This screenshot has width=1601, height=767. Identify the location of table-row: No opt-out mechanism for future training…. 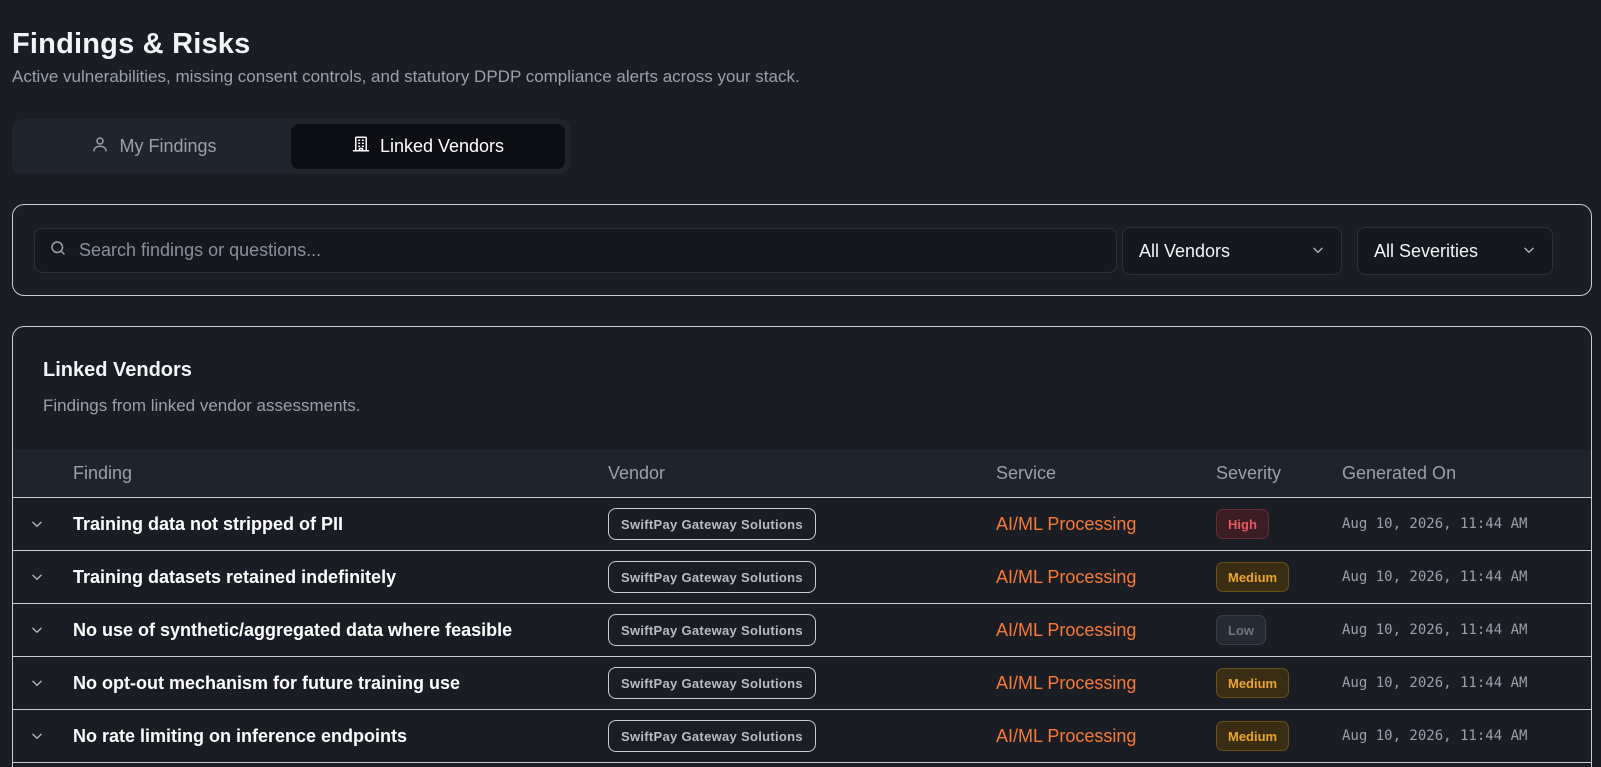
(802, 683).